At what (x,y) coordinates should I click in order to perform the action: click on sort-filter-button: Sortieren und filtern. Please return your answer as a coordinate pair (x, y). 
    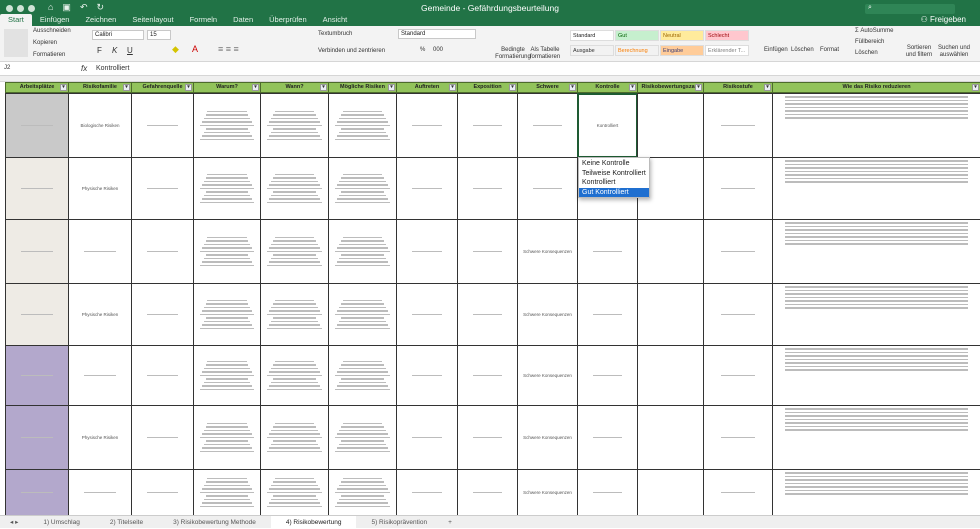
    Looking at the image, I should click on (919, 52).